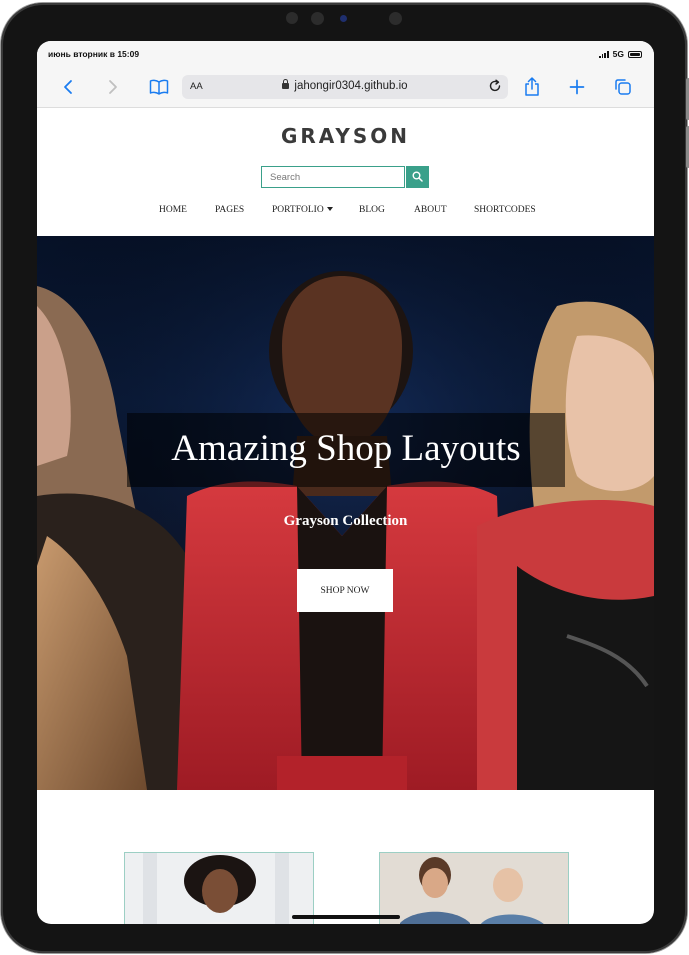  What do you see at coordinates (345, 54) in the screenshot?
I see `status-bar: июнь вторник в 15:09 5G` at bounding box center [345, 54].